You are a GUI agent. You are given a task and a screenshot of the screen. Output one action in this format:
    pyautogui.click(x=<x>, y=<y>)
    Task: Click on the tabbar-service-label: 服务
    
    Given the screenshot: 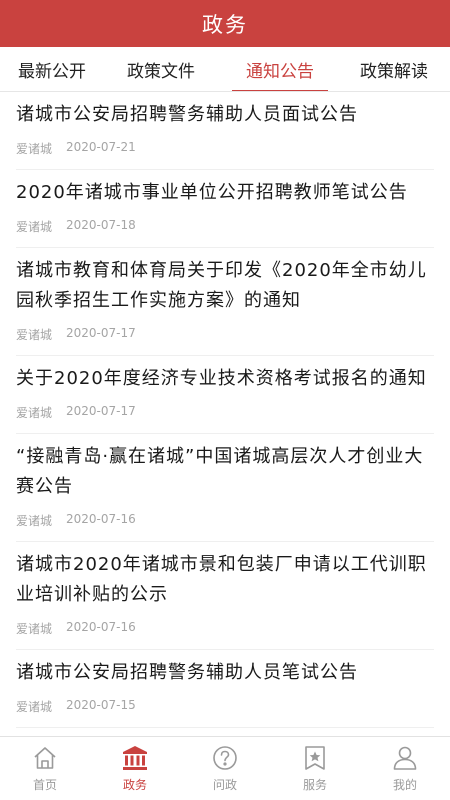 What is the action you would take?
    pyautogui.click(x=314, y=785)
    